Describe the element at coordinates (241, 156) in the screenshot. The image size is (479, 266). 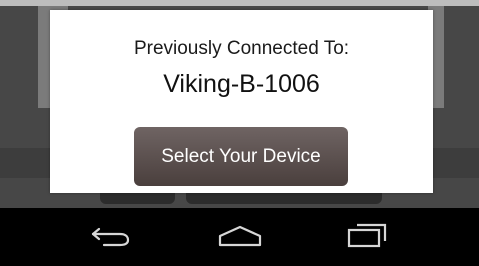
I see `select-device-button: Select Your Device` at that location.